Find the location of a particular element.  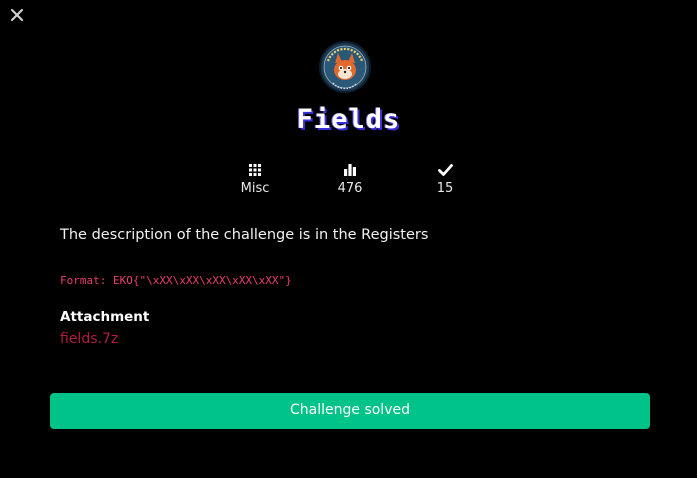

stat-solves: 15 is located at coordinates (445, 179).